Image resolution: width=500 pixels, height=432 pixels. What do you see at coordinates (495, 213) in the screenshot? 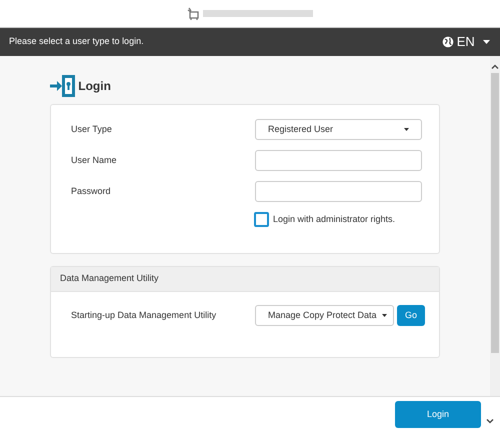
I see `scrollbar-thumb` at bounding box center [495, 213].